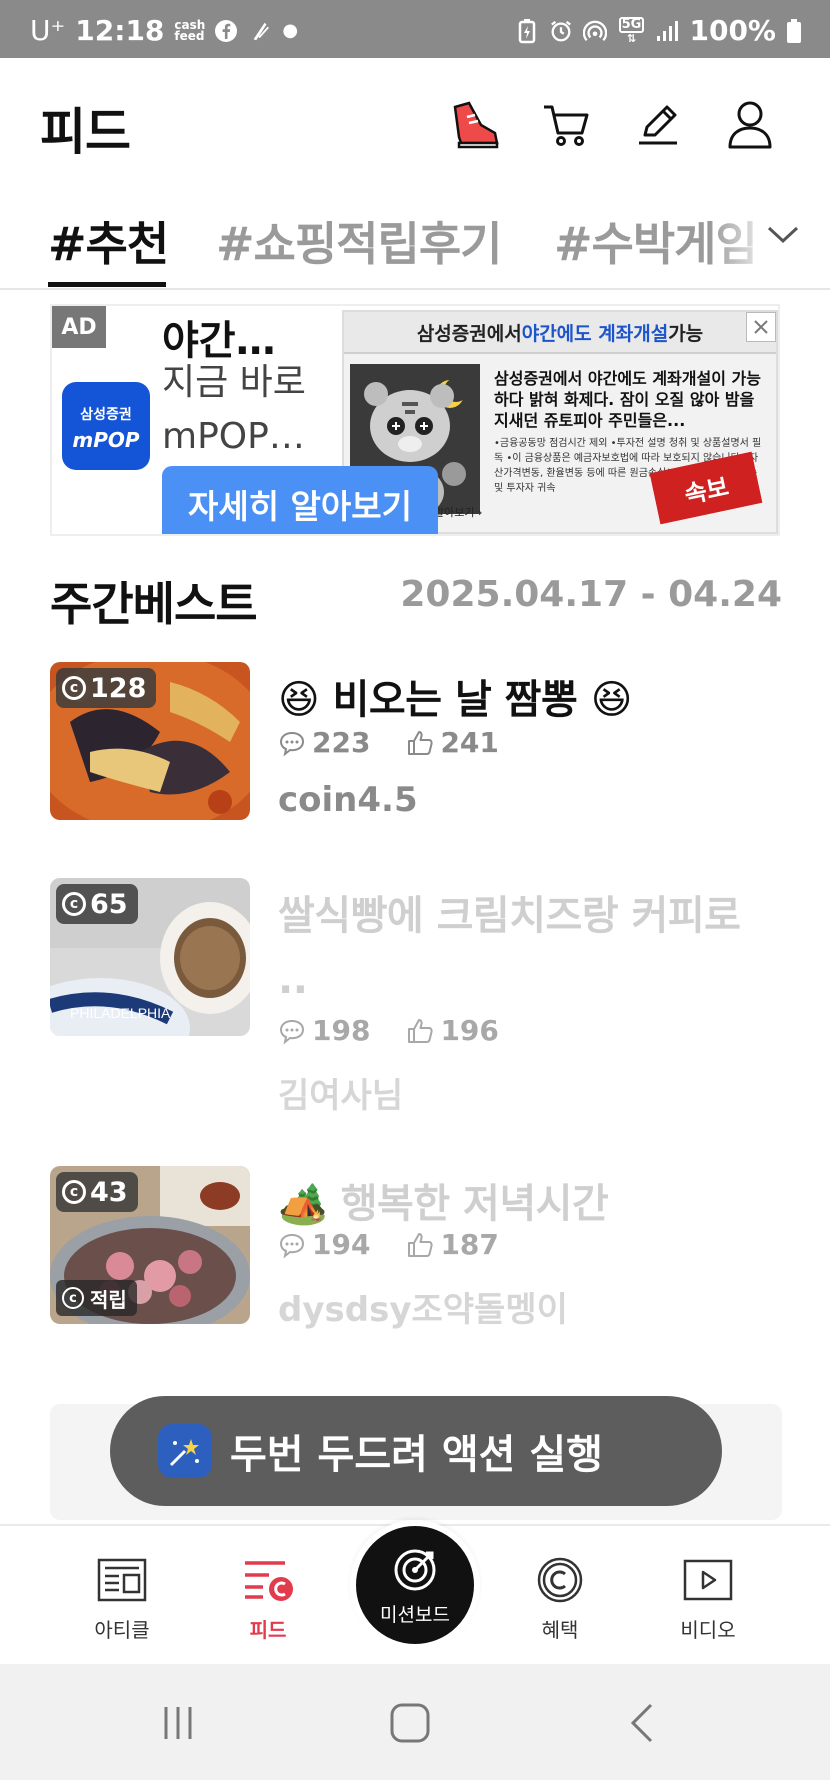  Describe the element at coordinates (416, 1455) in the screenshot. I see `toast-text: 두번 두드려 액션 실행` at that location.